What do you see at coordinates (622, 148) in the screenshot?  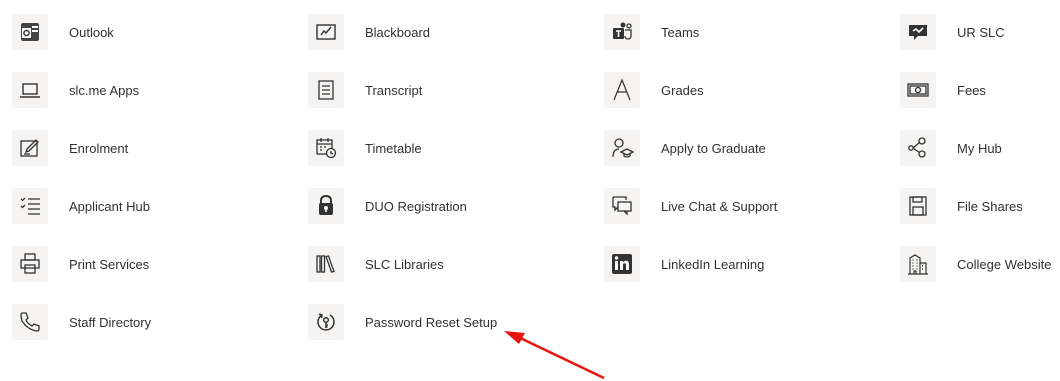 I see `graduate-icon` at bounding box center [622, 148].